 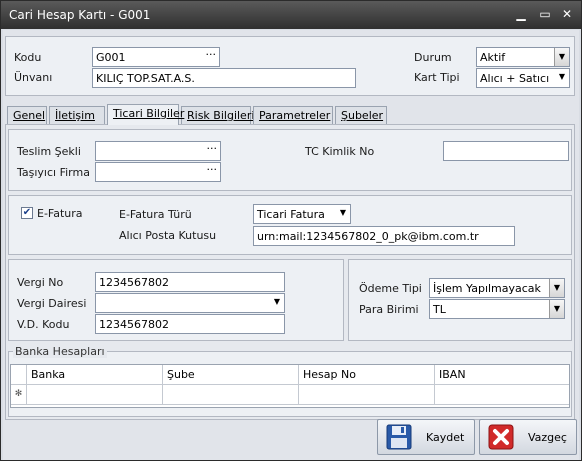 What do you see at coordinates (389, 309) in the screenshot?
I see `para-birimi-label: Para Birimi` at bounding box center [389, 309].